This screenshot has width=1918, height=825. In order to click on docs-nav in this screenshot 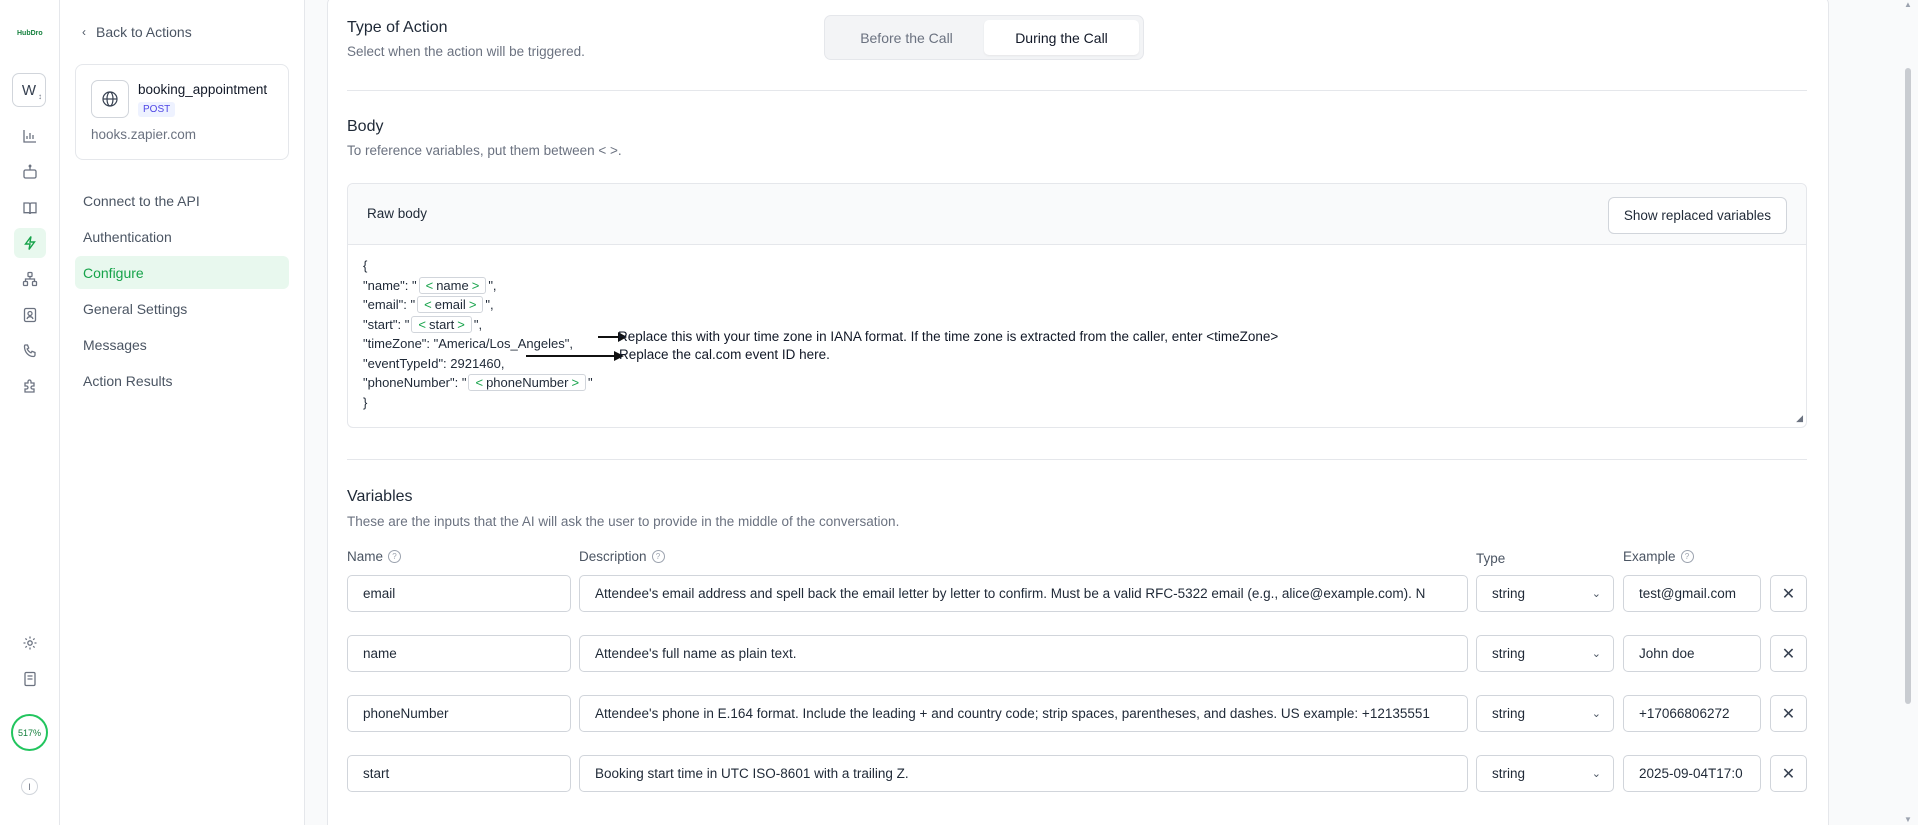, I will do `click(30, 679)`.